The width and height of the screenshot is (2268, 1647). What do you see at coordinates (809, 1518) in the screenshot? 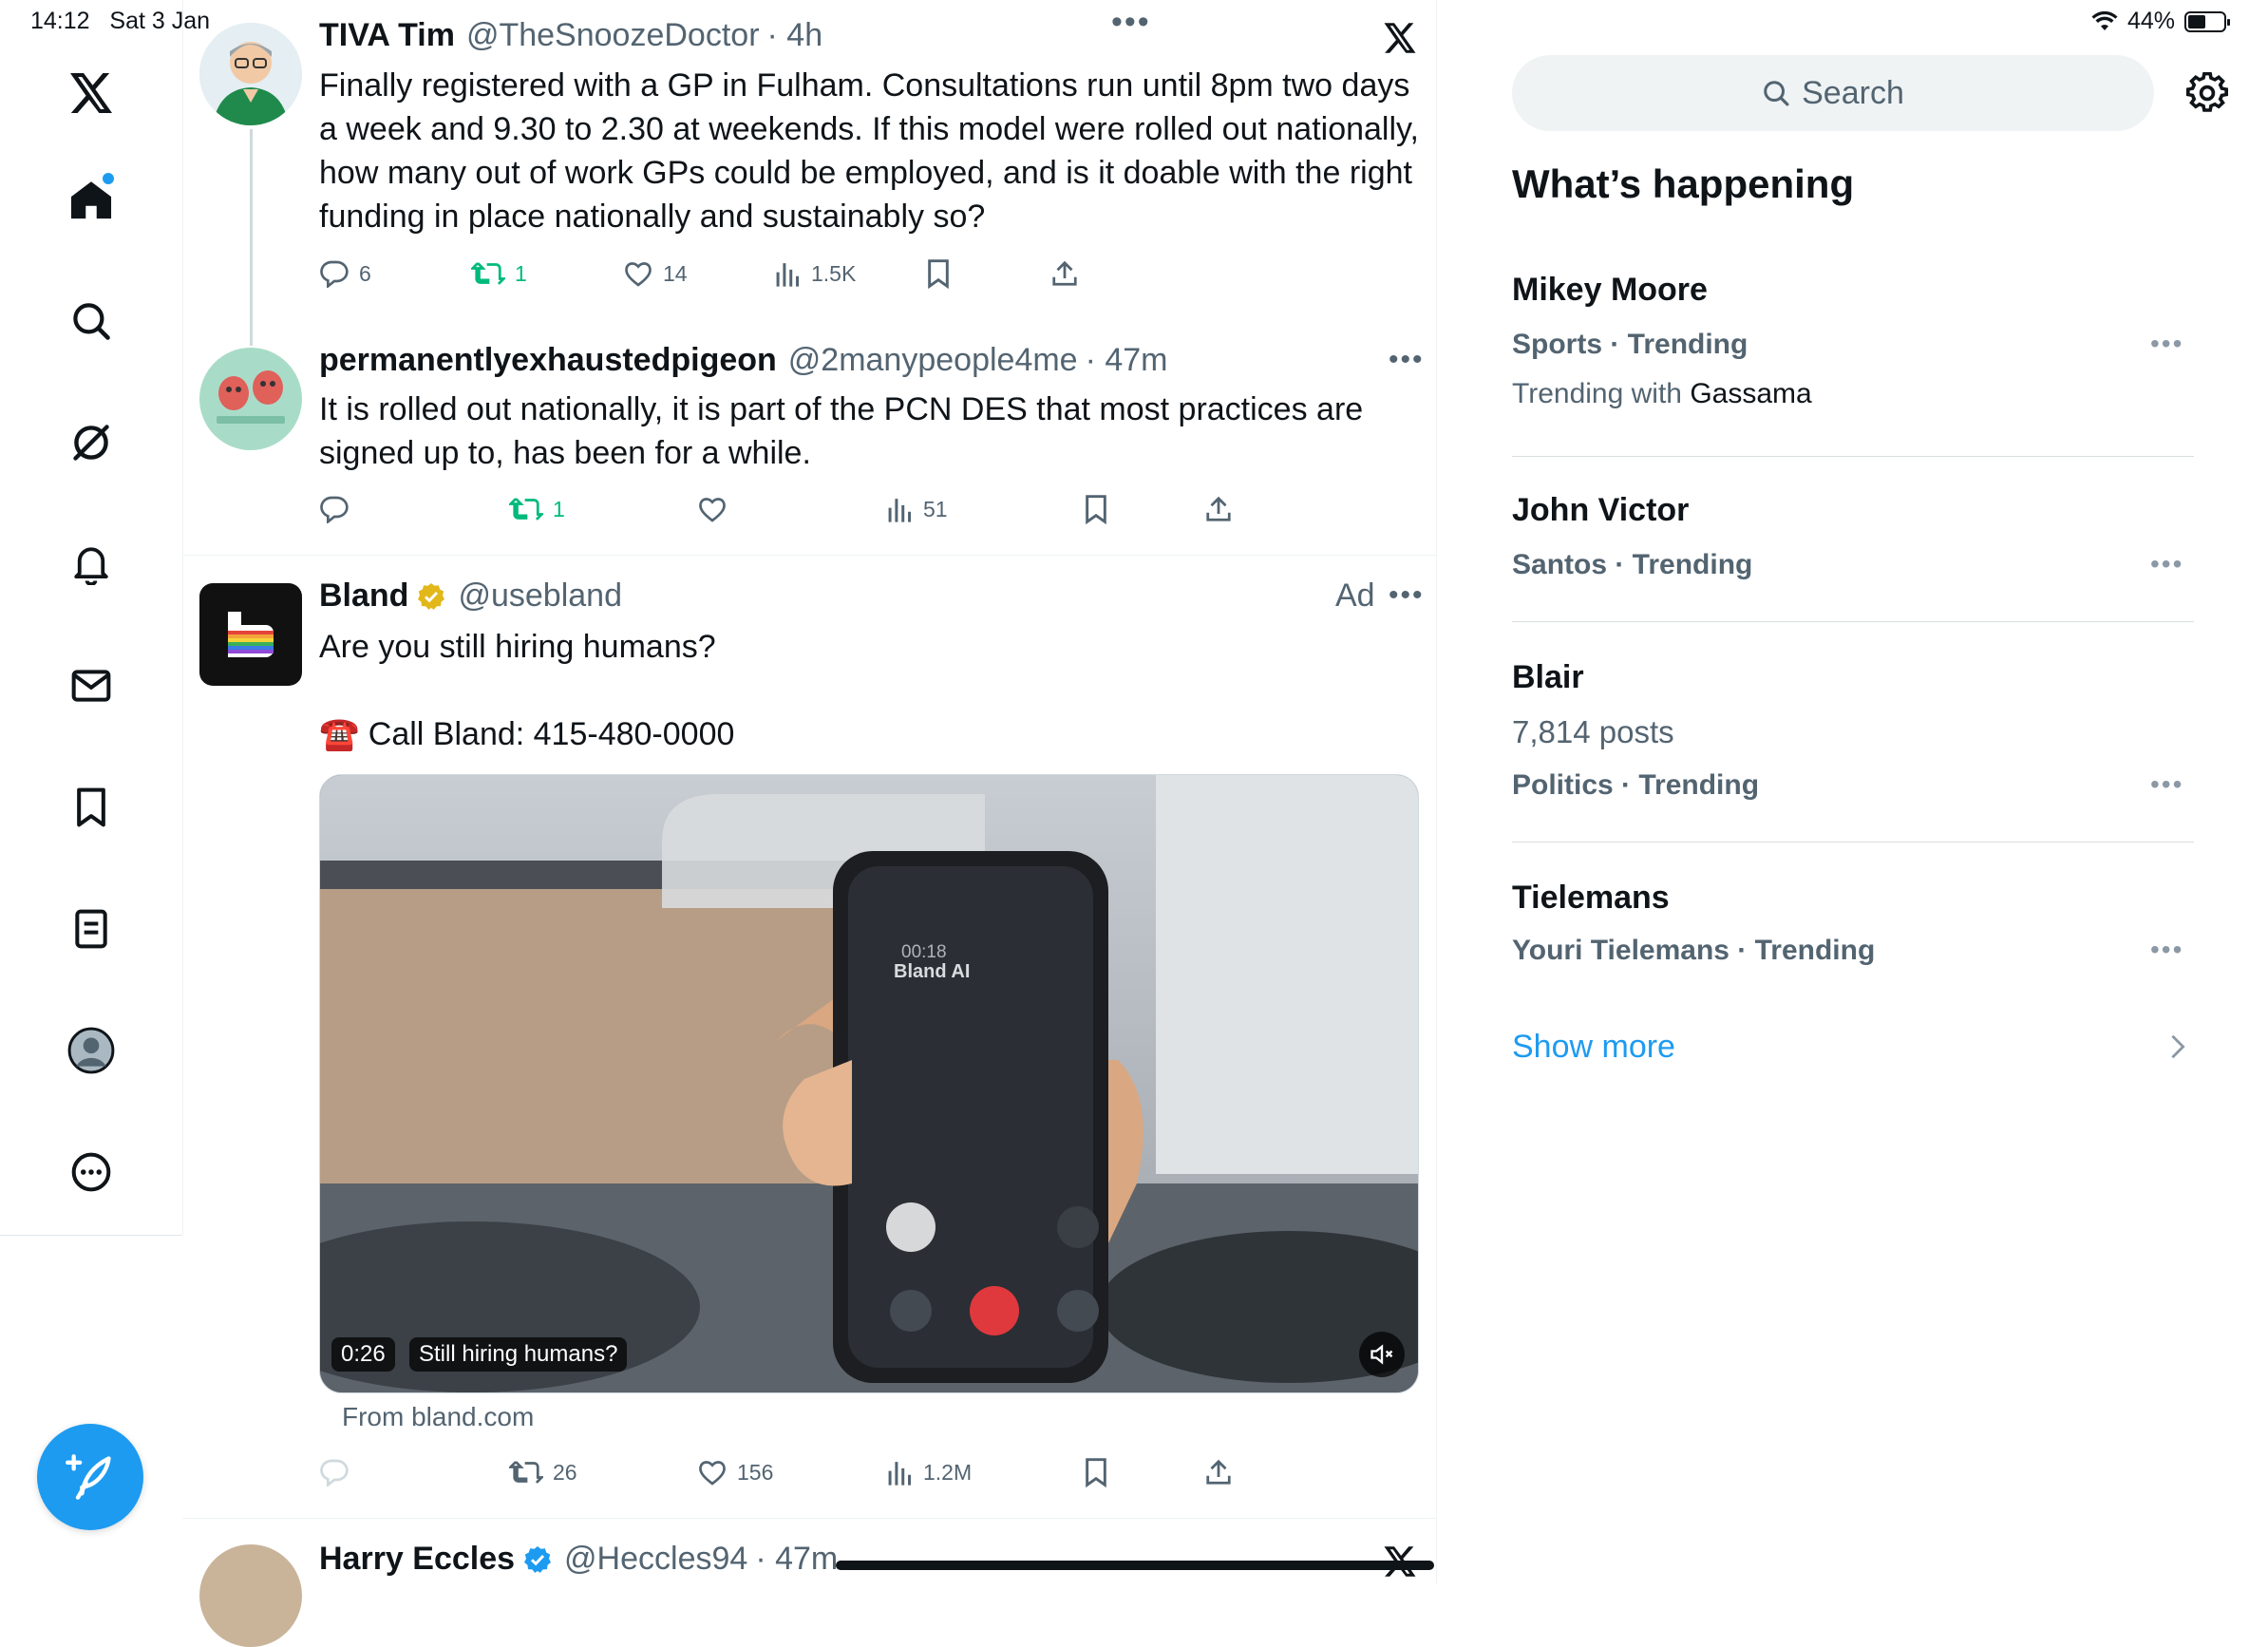
I see `tweet-divider` at bounding box center [809, 1518].